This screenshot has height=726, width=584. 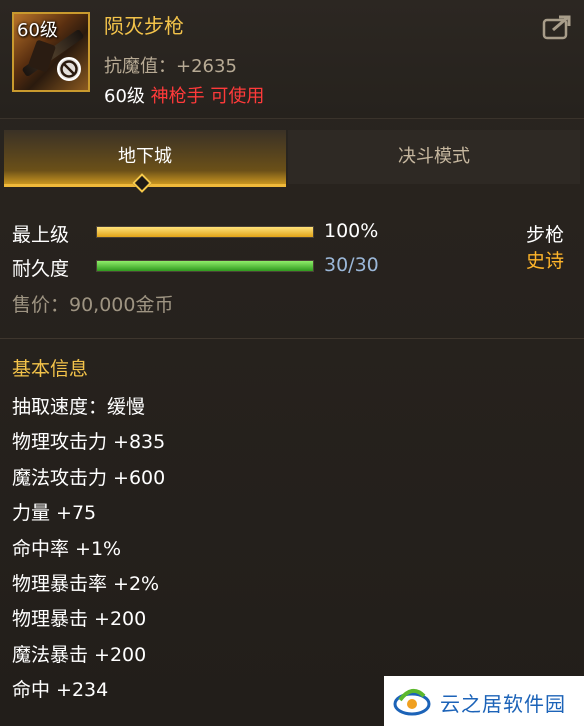 I want to click on info-row: 命中率 +1%, so click(x=67, y=548).